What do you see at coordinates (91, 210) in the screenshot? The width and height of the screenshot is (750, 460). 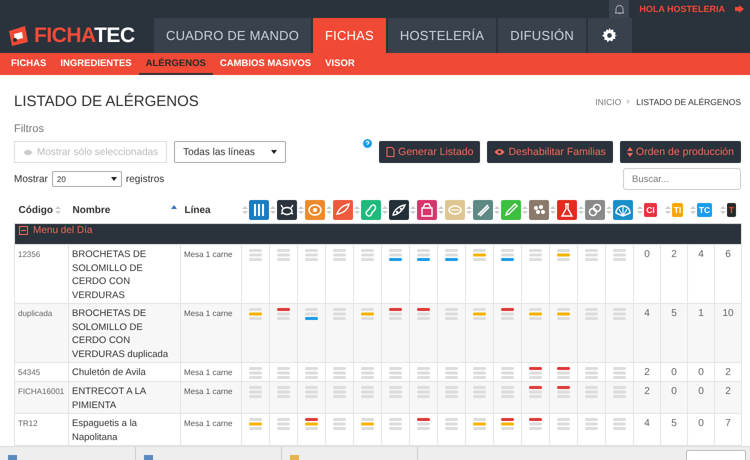 I see `column-header: Nombre` at bounding box center [91, 210].